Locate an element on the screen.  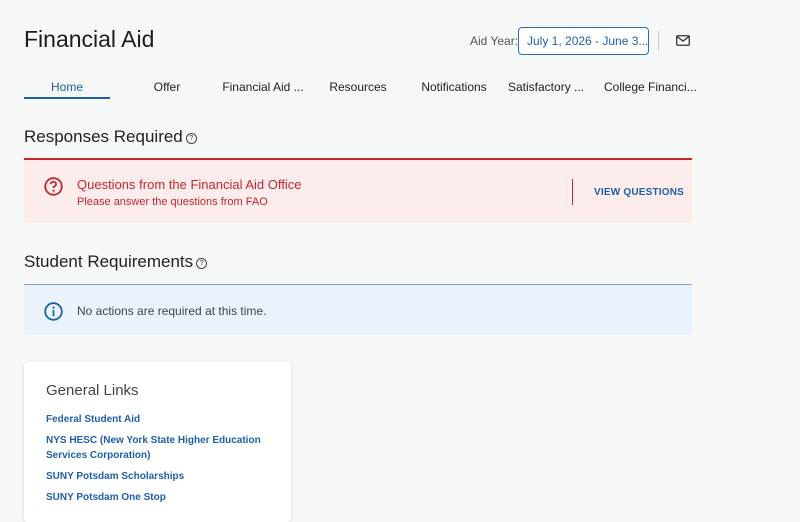
link-suny-potsdam-scholarships: SUNY Potsdam Scholarships is located at coordinates (115, 476).